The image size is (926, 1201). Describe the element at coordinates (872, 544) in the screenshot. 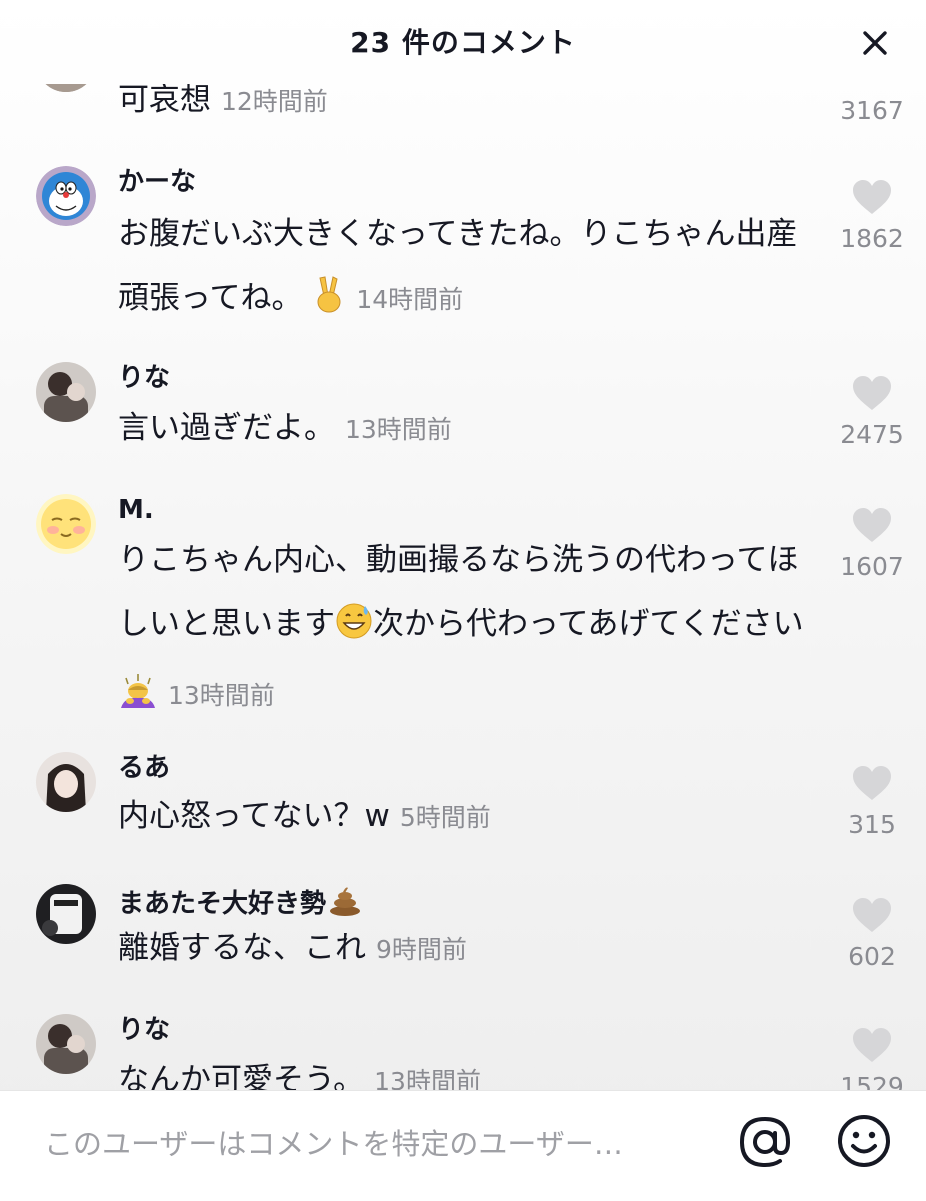

I see `like-button: 1607` at that location.